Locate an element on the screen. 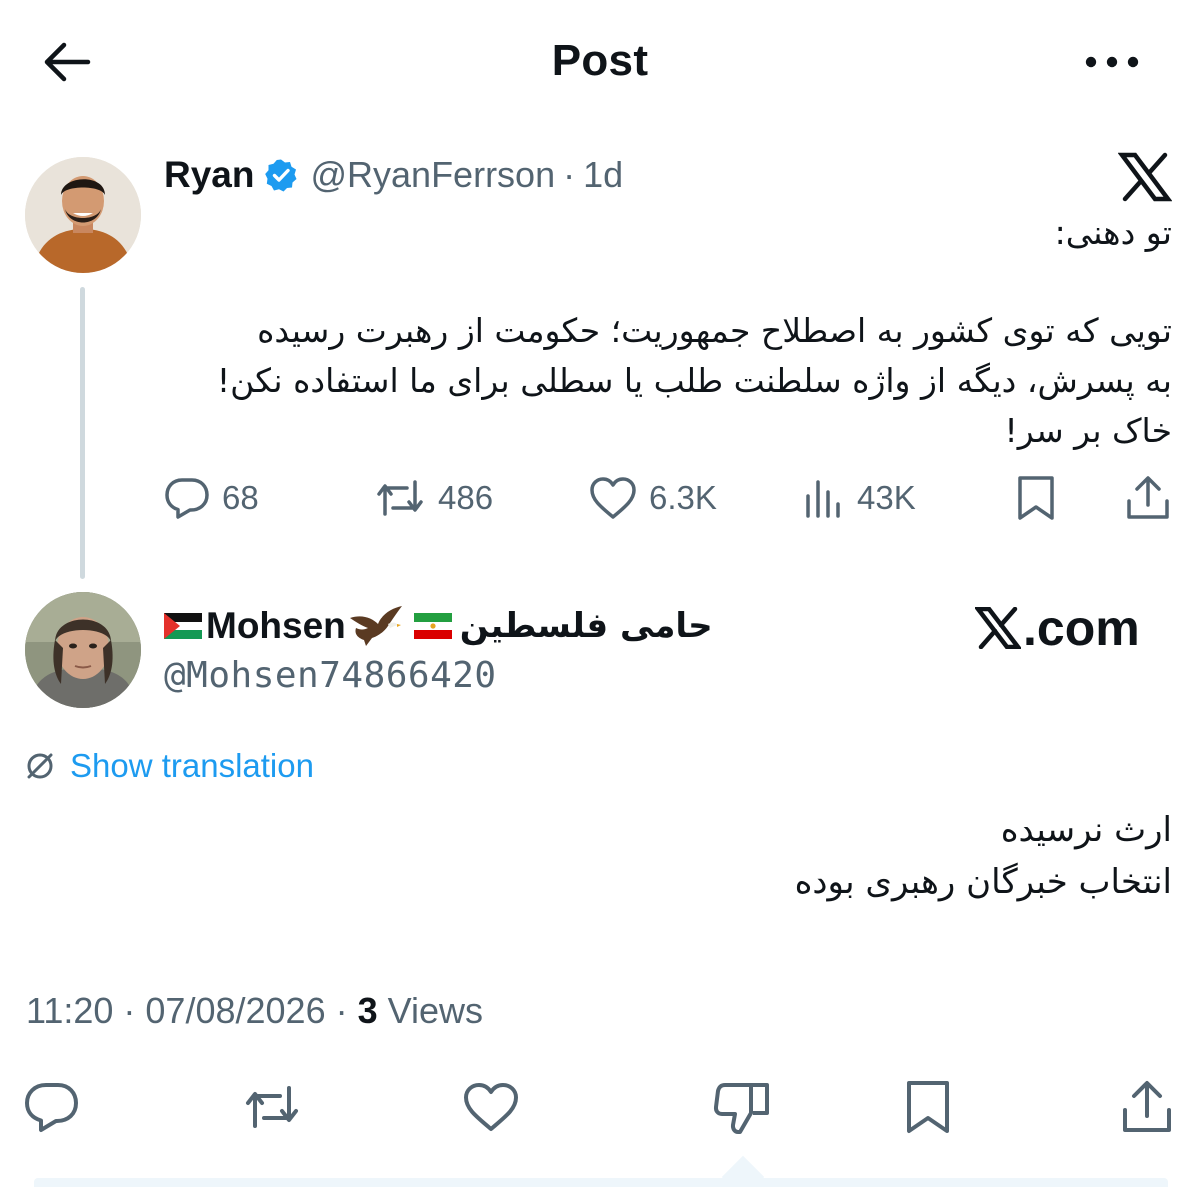  reply-button is located at coordinates (52, 1107).